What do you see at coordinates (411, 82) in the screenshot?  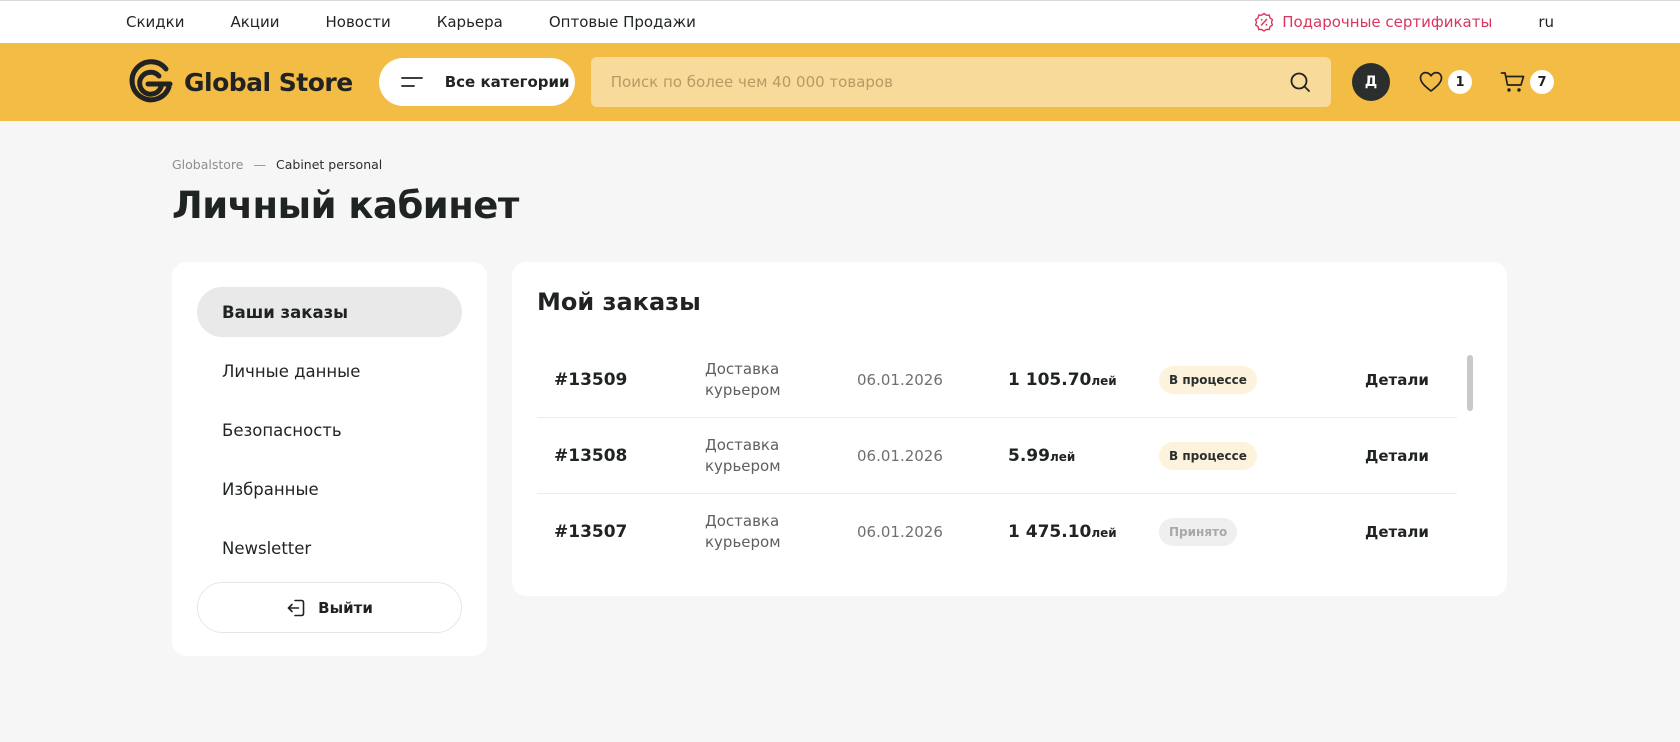 I see `menu-icon` at bounding box center [411, 82].